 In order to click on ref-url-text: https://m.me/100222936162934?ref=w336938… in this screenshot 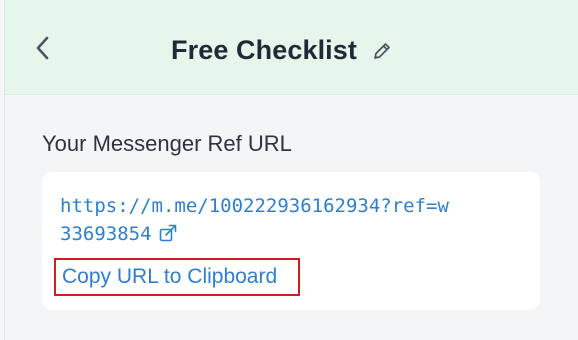, I will do `click(254, 220)`.